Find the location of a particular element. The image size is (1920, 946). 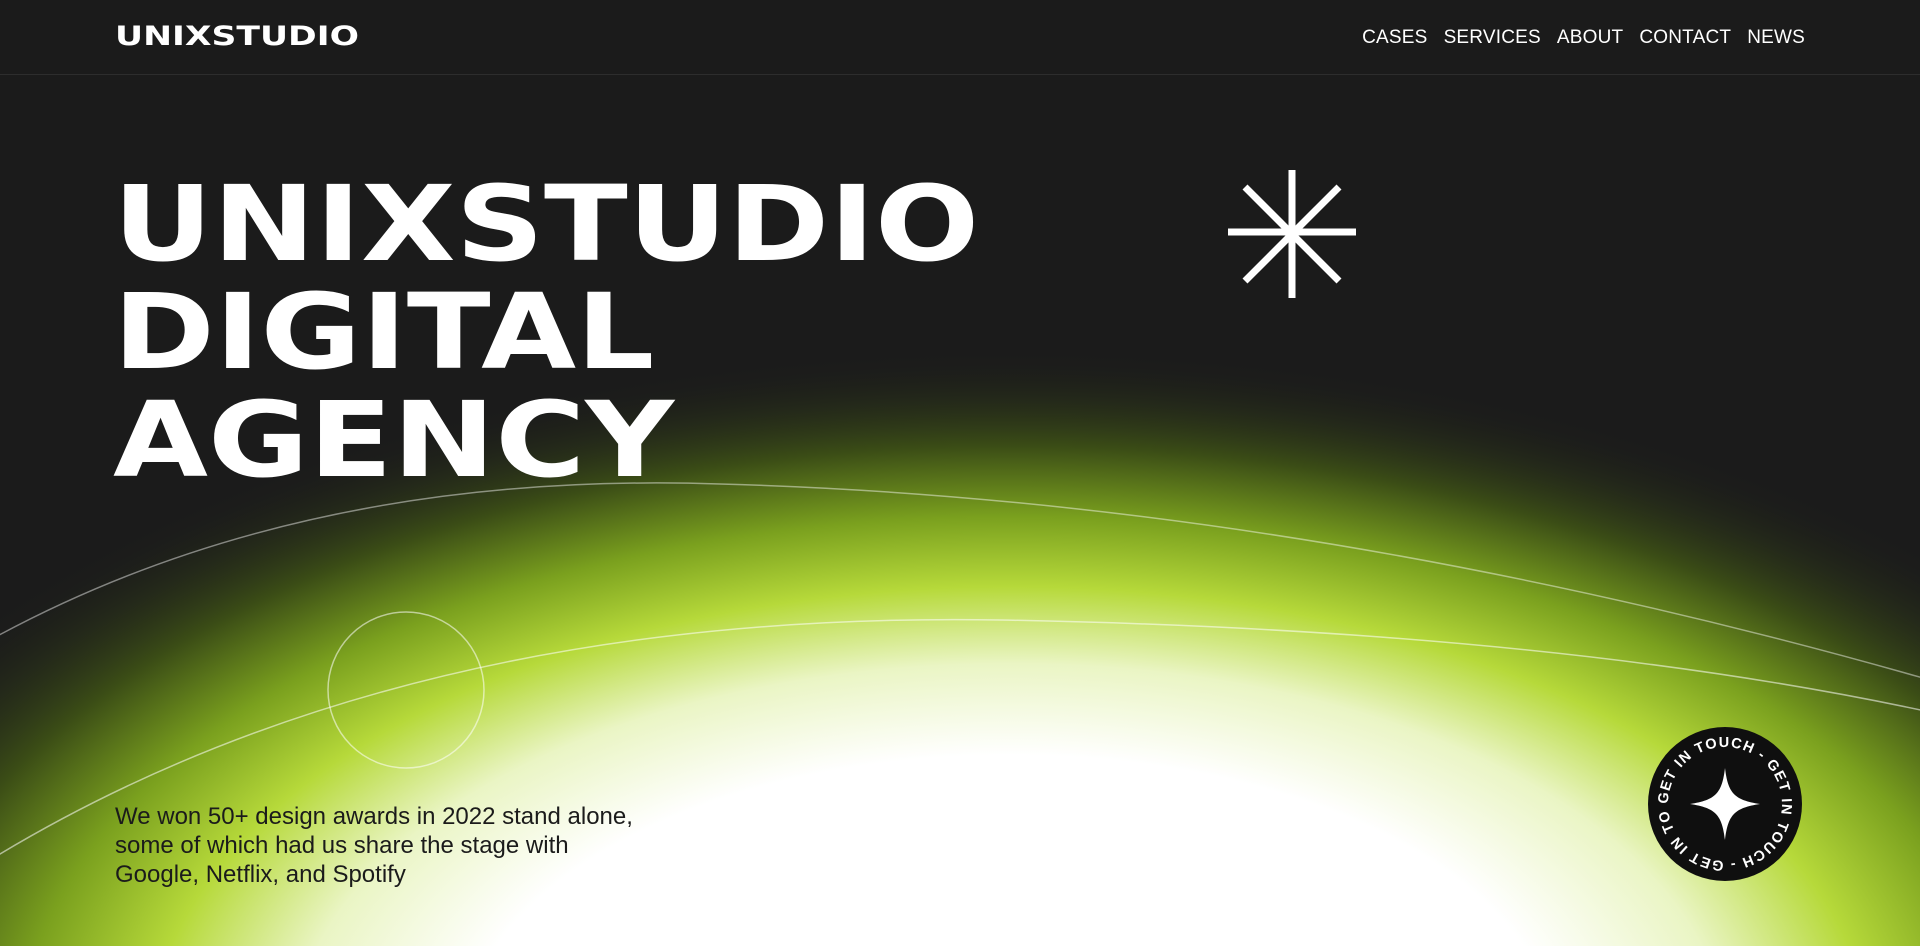

hero-title-line: DIGITAL is located at coordinates (384, 332).